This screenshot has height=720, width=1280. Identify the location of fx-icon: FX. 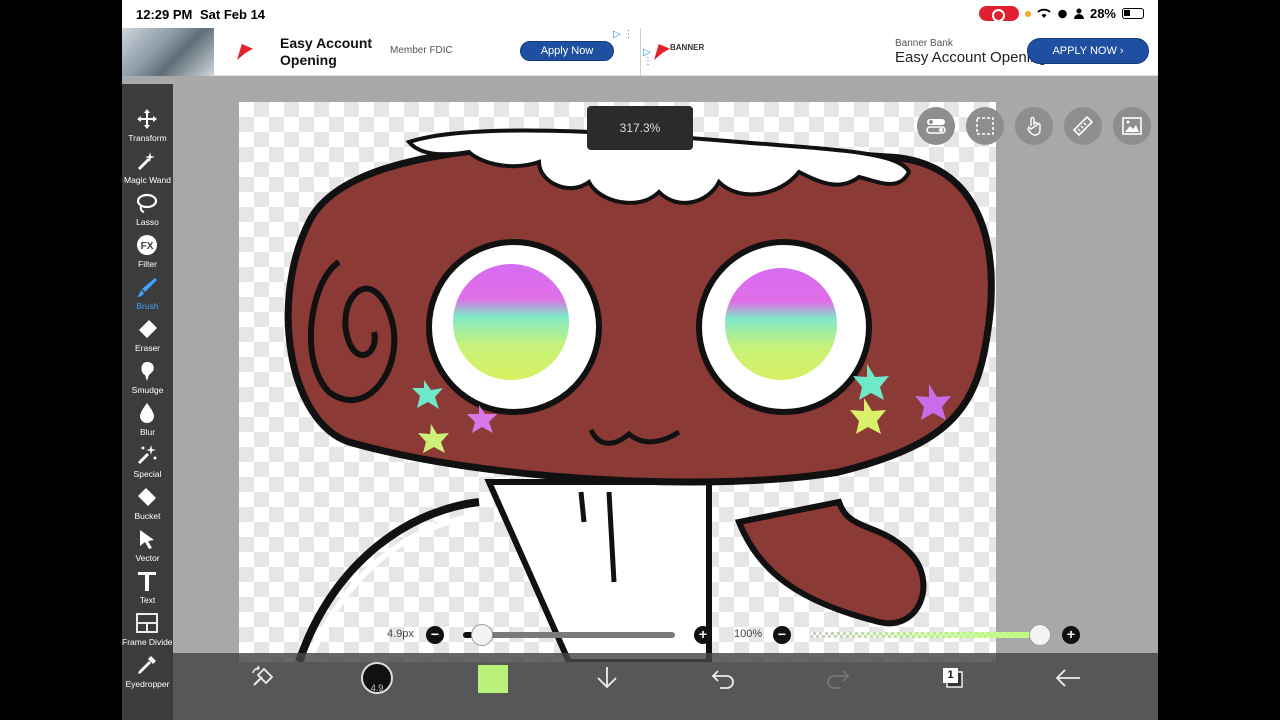
(147, 245).